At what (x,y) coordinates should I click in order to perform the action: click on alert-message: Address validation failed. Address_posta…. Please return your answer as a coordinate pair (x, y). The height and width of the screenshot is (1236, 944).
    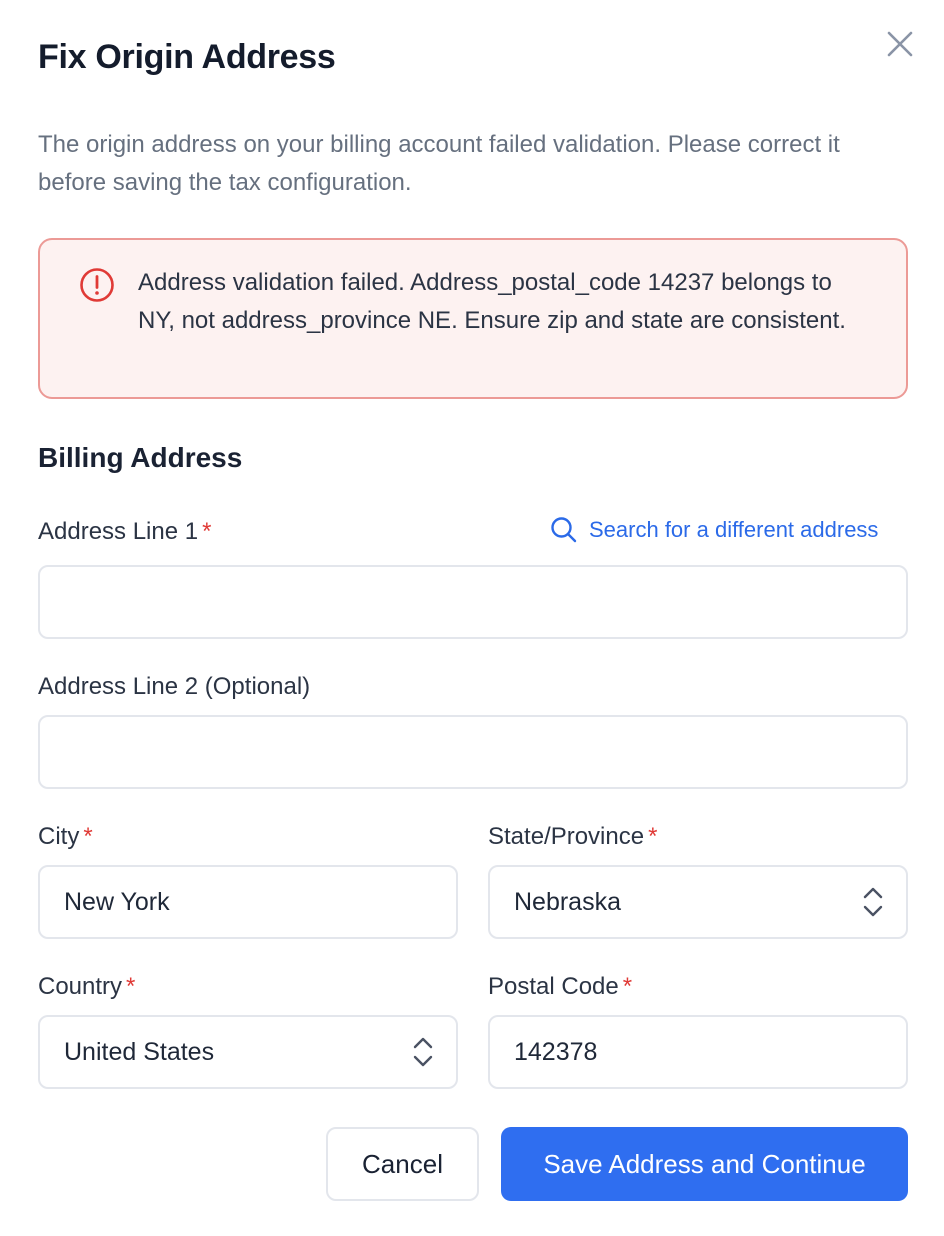
    Looking at the image, I should click on (492, 301).